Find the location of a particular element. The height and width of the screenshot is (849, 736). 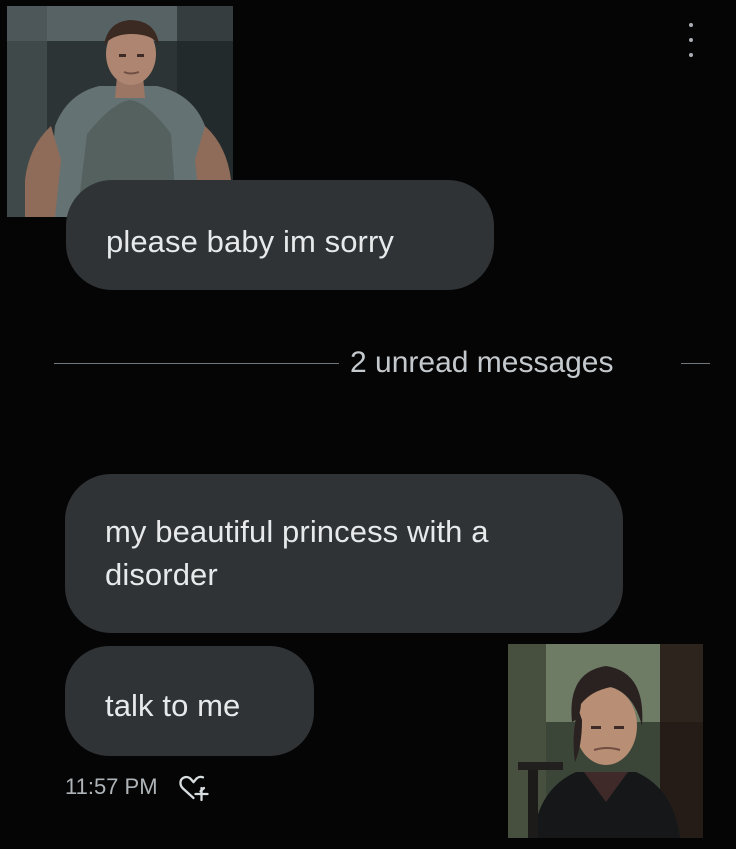

message-bubble: talk to me is located at coordinates (189, 701).